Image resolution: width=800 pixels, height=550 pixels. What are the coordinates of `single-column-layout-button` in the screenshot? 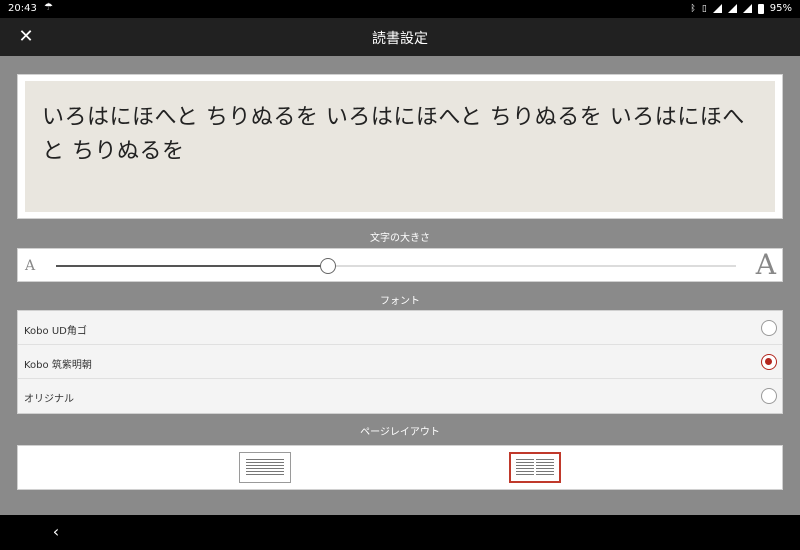 It's located at (265, 467).